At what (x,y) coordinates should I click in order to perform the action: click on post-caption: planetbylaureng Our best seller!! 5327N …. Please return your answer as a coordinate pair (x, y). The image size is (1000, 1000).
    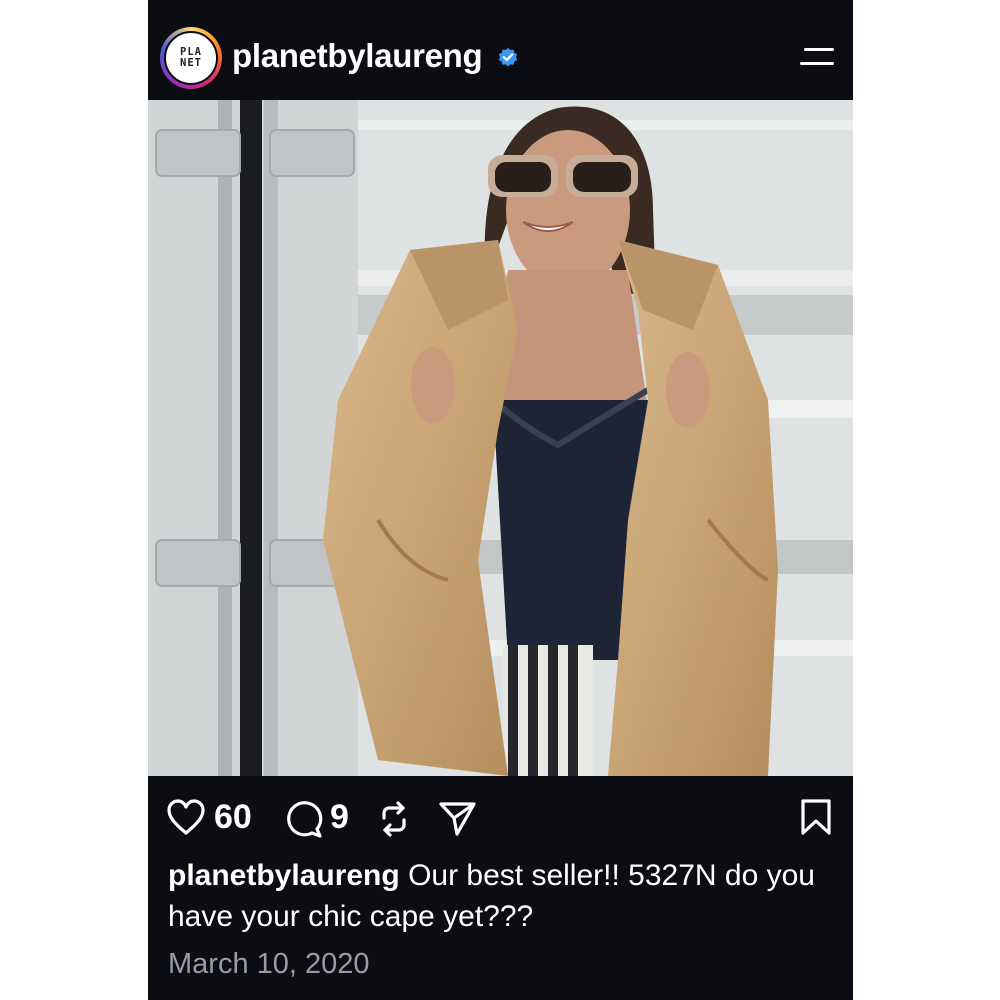
    Looking at the image, I should click on (500, 896).